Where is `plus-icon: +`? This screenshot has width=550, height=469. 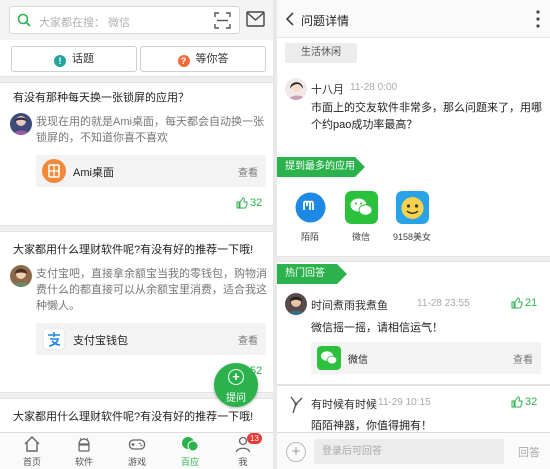 plus-icon: + is located at coordinates (236, 377).